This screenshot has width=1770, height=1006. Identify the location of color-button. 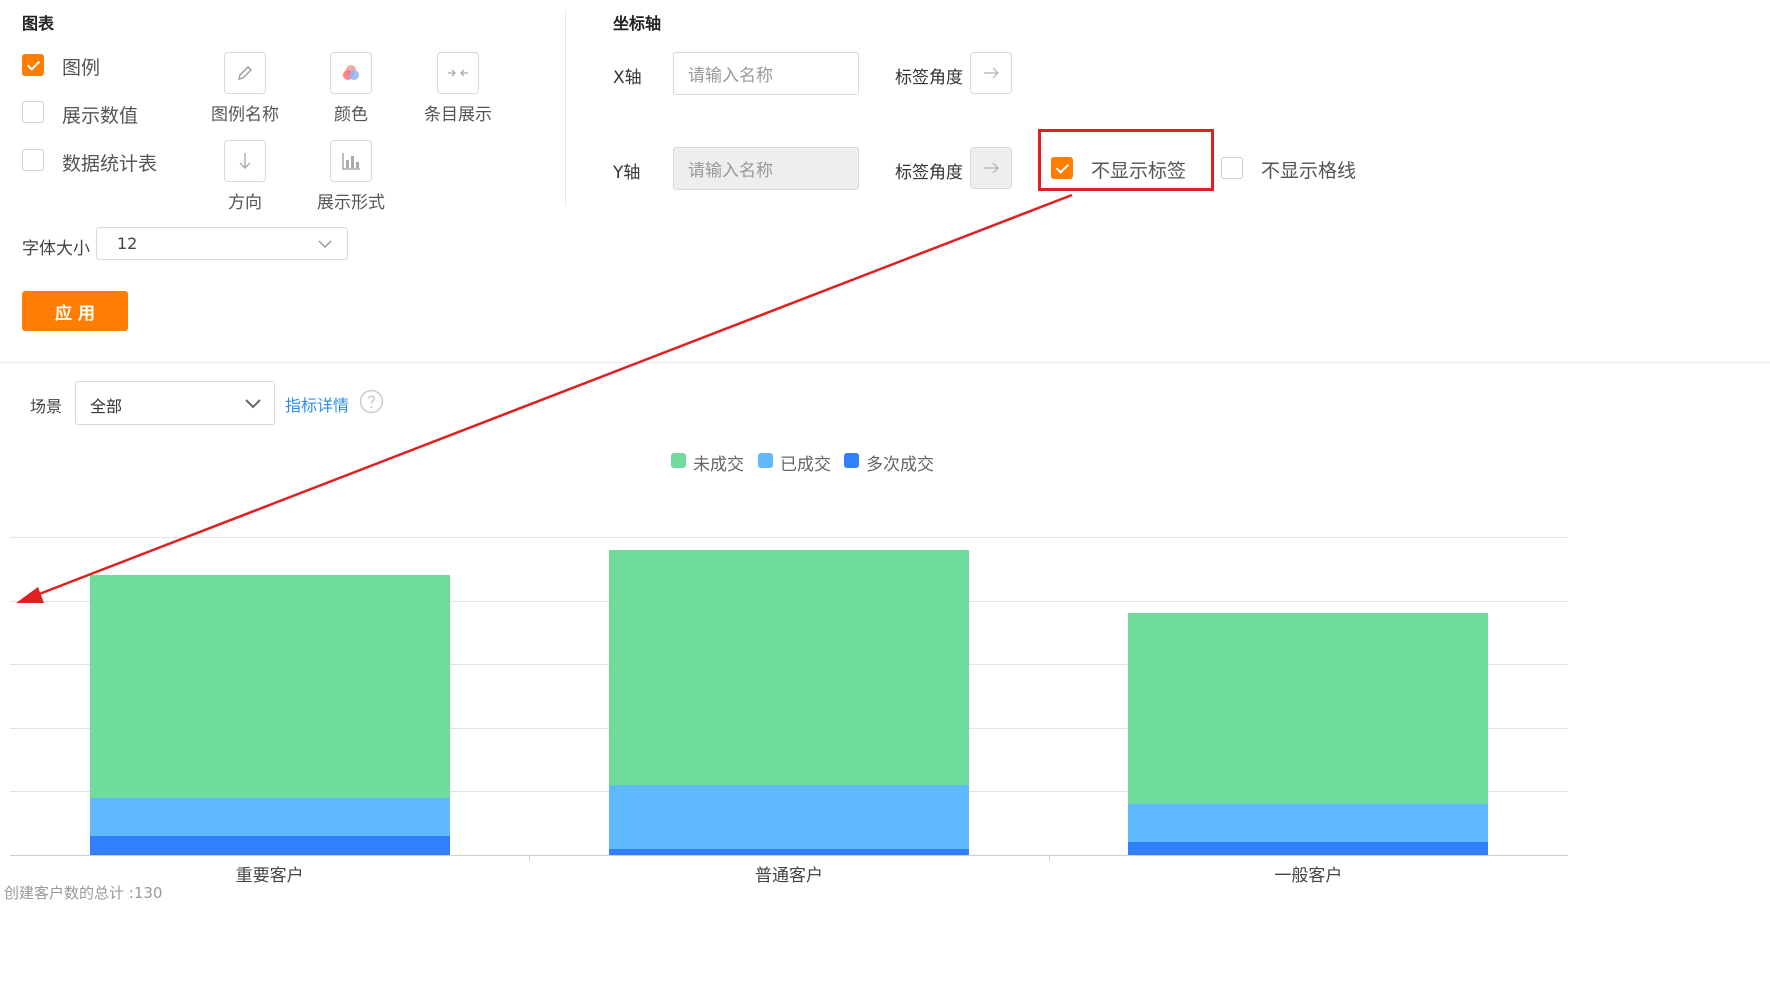
(351, 73).